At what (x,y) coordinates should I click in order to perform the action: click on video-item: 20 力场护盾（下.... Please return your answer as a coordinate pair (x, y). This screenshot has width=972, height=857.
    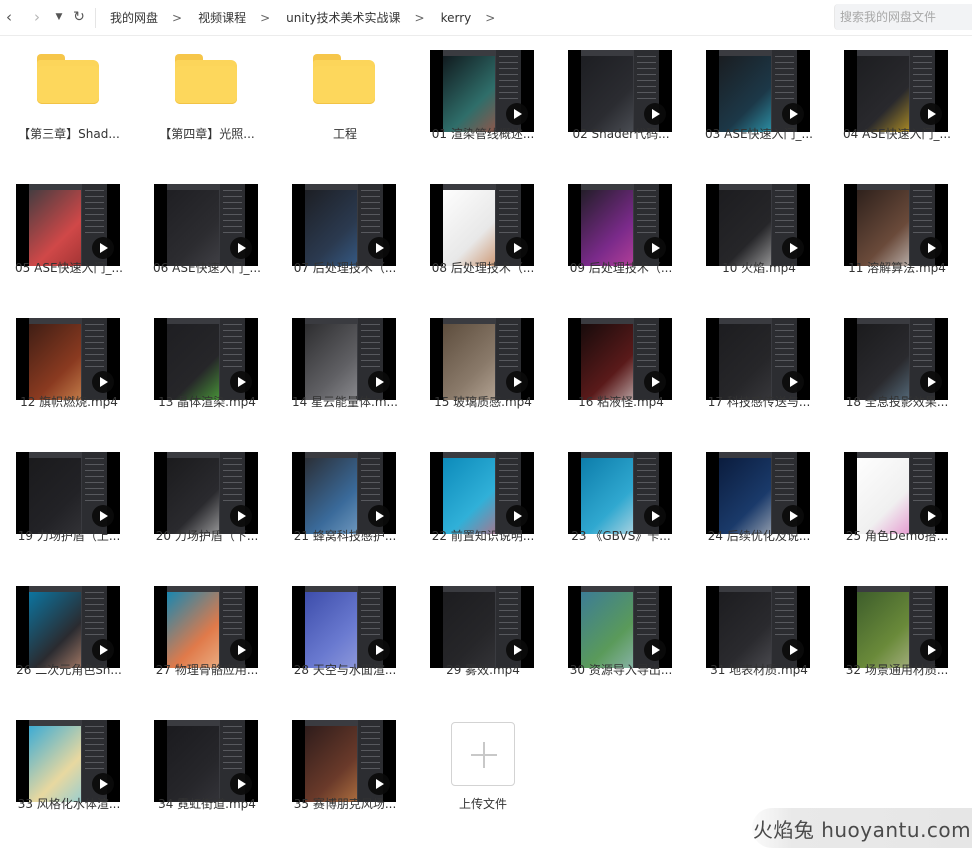
    Looking at the image, I should click on (207, 500).